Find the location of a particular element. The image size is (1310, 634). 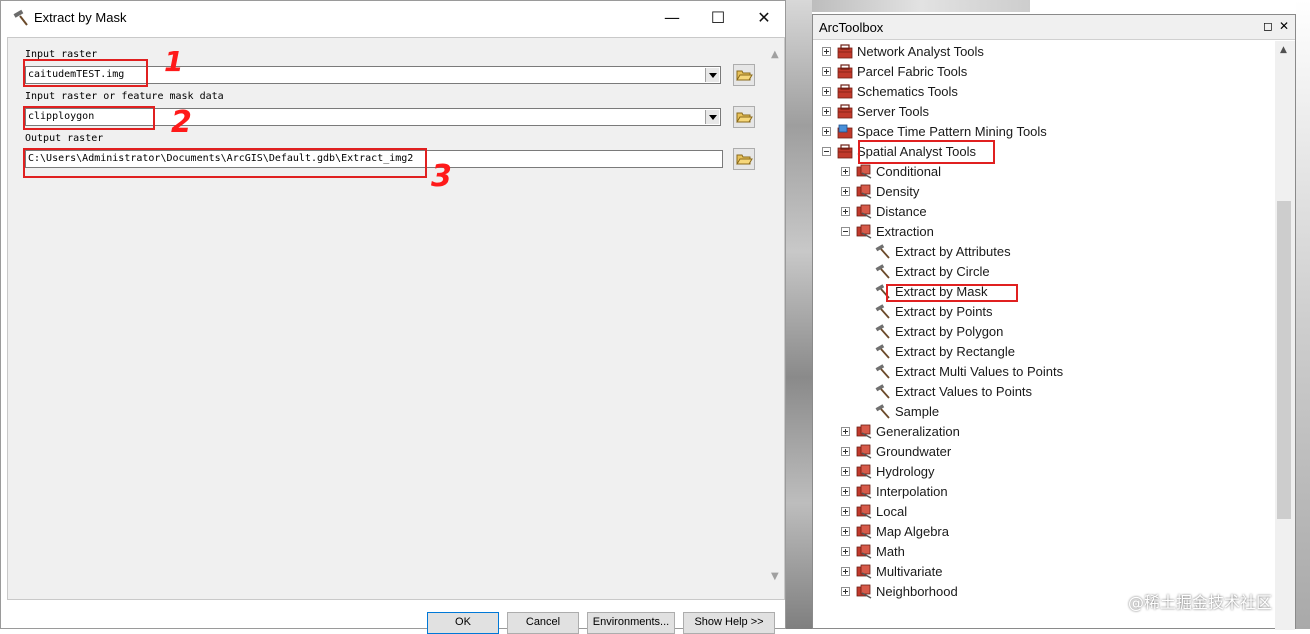

tree-item-label: Extract Values to Points is located at coordinates (964, 391).